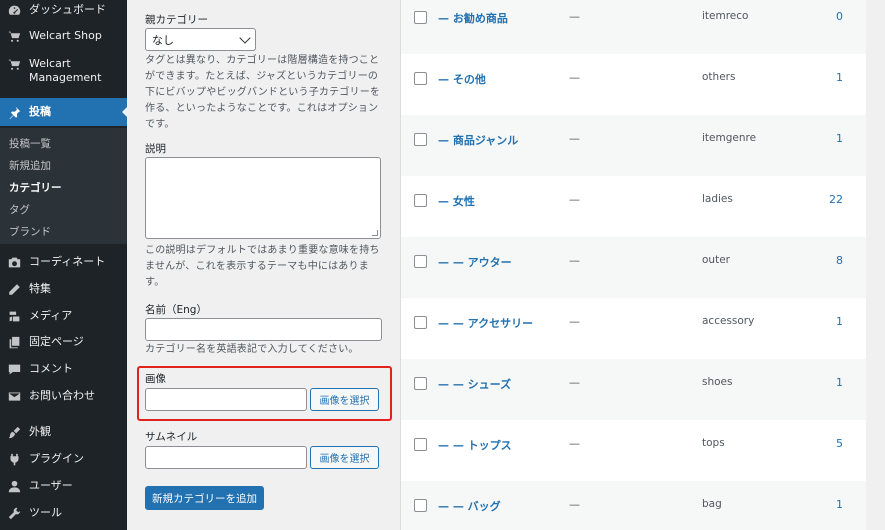 The height and width of the screenshot is (530, 885). Describe the element at coordinates (200, 39) in the screenshot. I see `parent-category-select: なし` at that location.